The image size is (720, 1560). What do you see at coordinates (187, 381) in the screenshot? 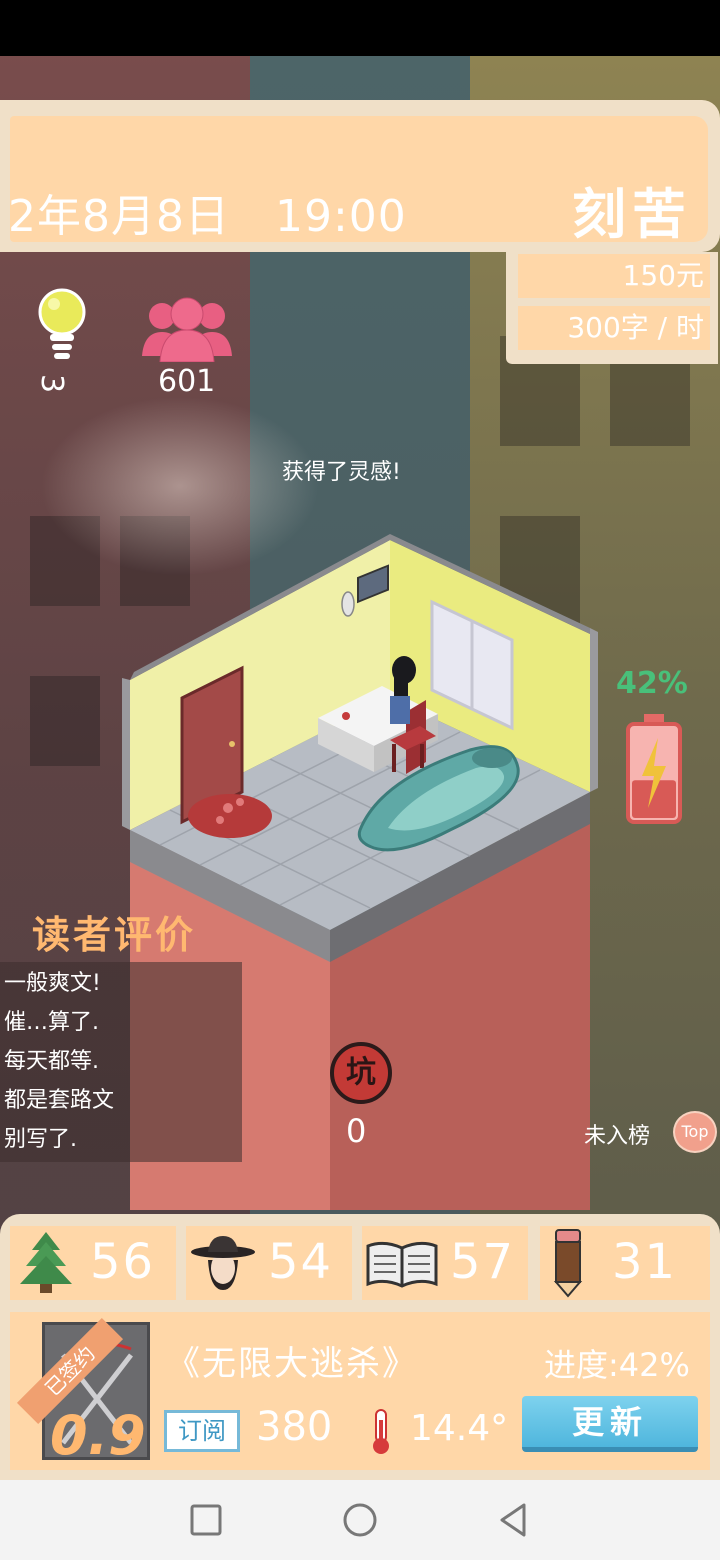
I see `fans-count: 601` at bounding box center [187, 381].